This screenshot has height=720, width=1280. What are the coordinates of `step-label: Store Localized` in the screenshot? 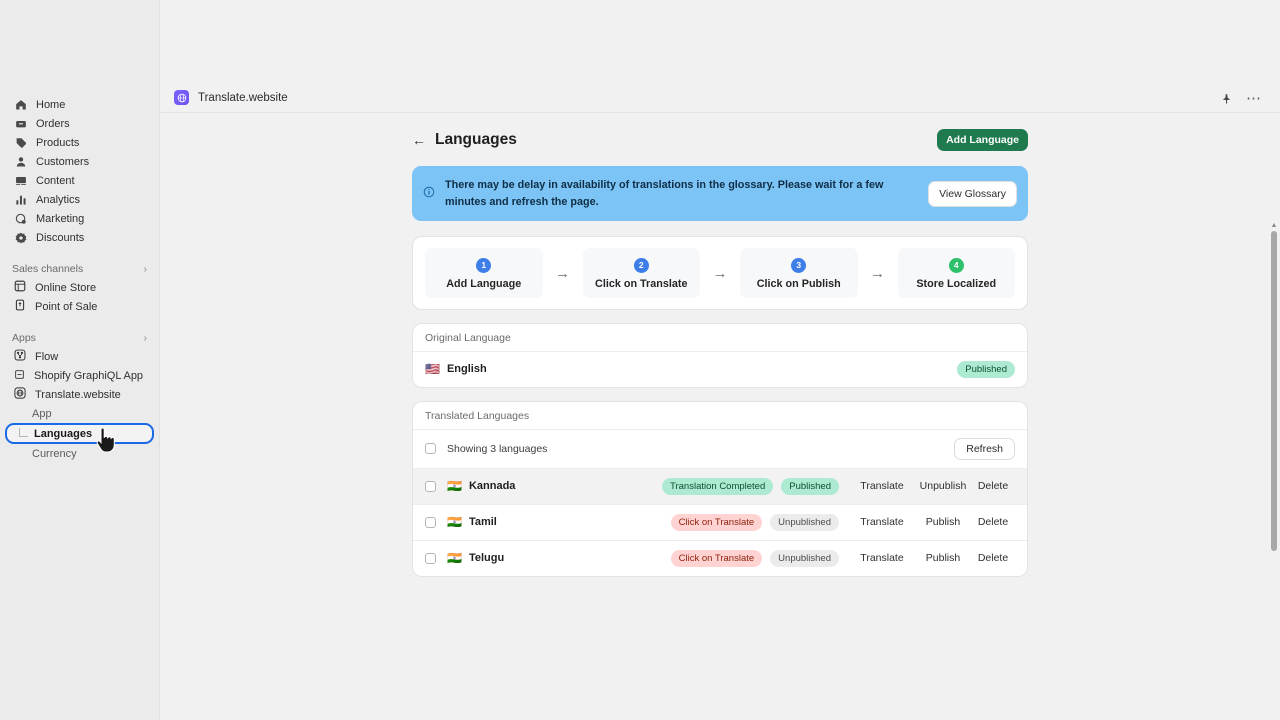 It's located at (956, 283).